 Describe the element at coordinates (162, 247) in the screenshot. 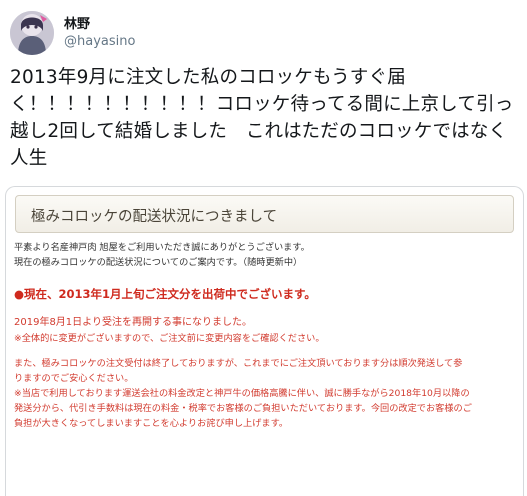

I see `notice-intro-line: 平素より名産神戸肉 旭屋をご利用いただき誠にありがとうございます。` at that location.